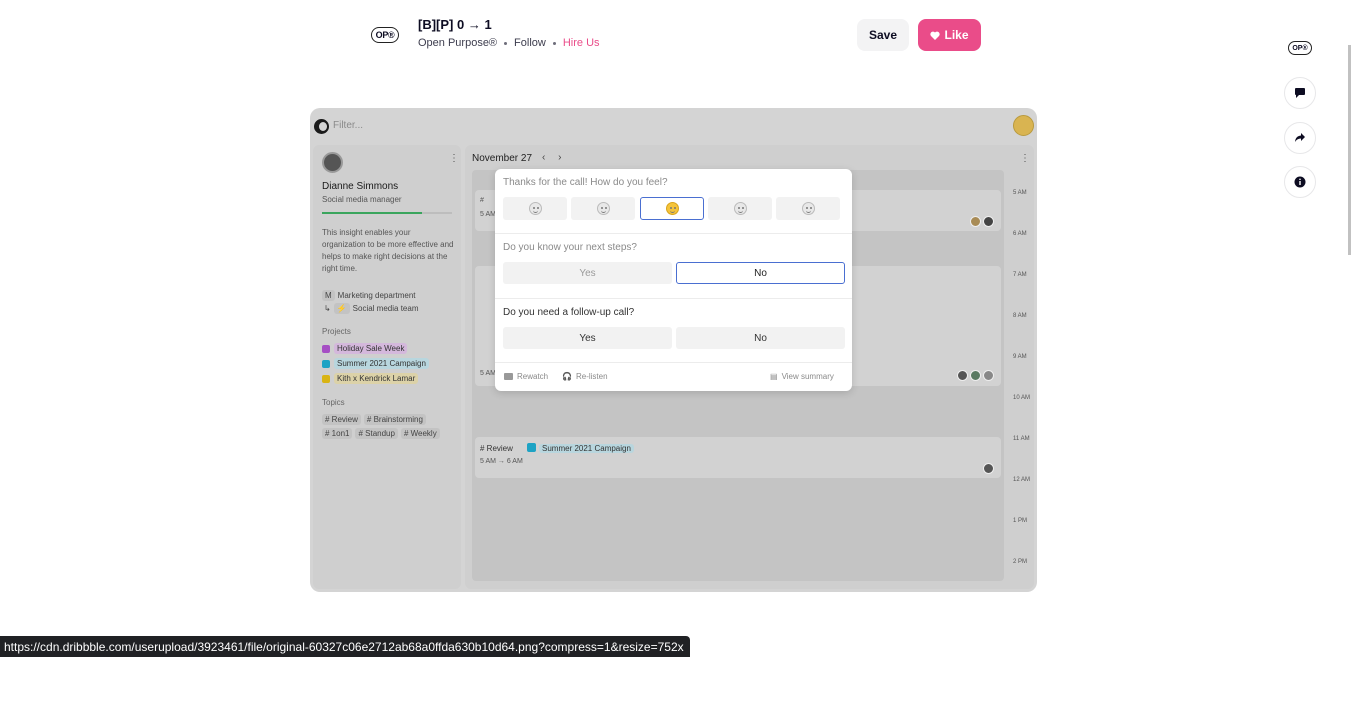  What do you see at coordinates (341, 308) in the screenshot?
I see `team-prefix: ⚡` at bounding box center [341, 308].